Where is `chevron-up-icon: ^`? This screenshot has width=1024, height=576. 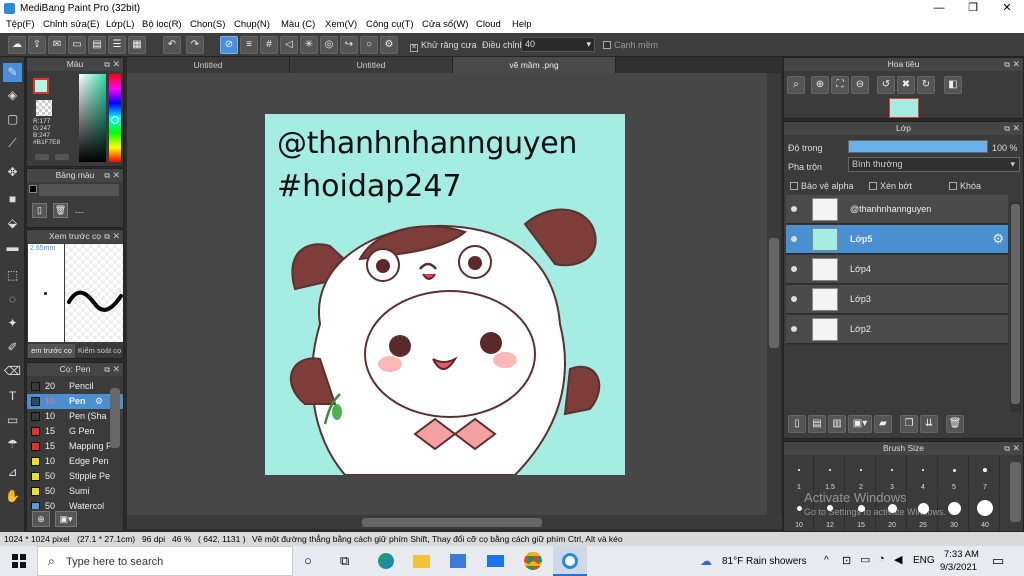
chevron-up-icon: ^ is located at coordinates (826, 560).